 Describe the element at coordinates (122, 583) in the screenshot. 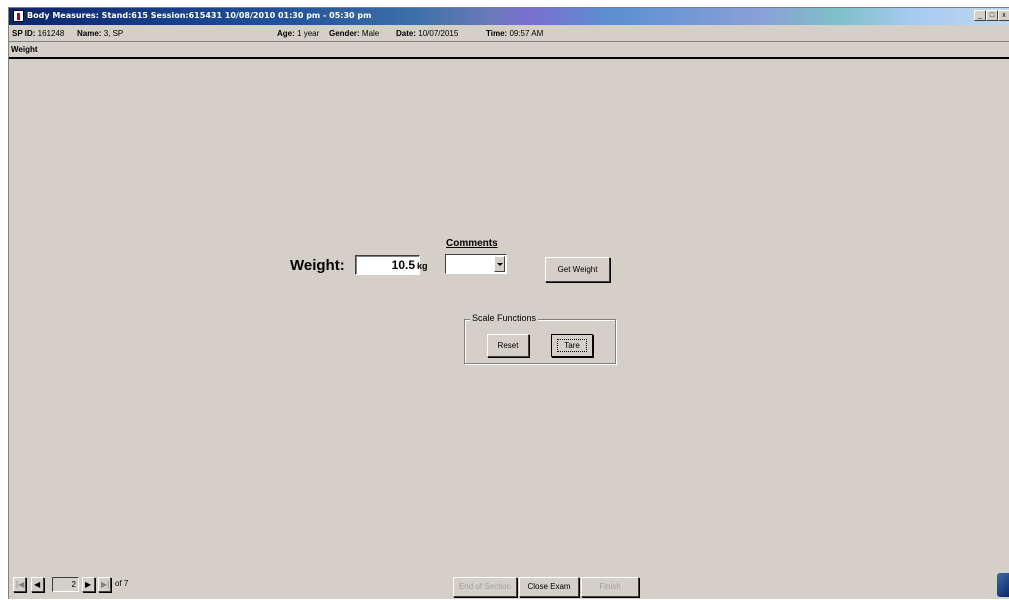

I see `page-count-label: of 7` at that location.